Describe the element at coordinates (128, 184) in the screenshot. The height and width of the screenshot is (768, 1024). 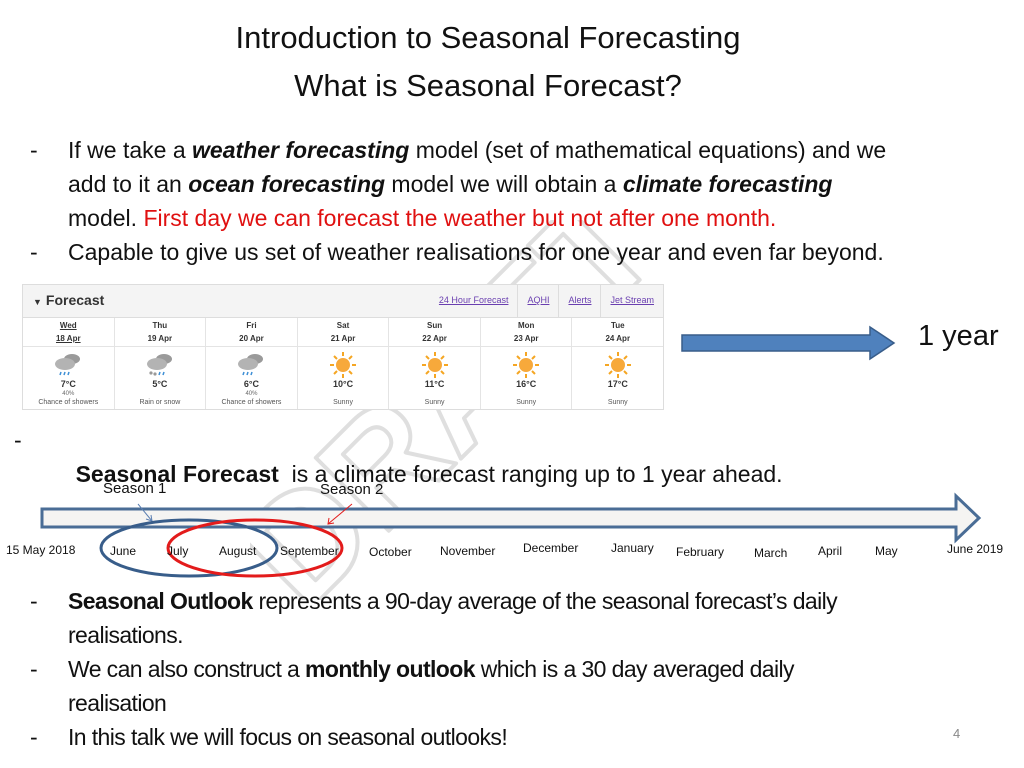
I see `text-run: add to it an` at that location.